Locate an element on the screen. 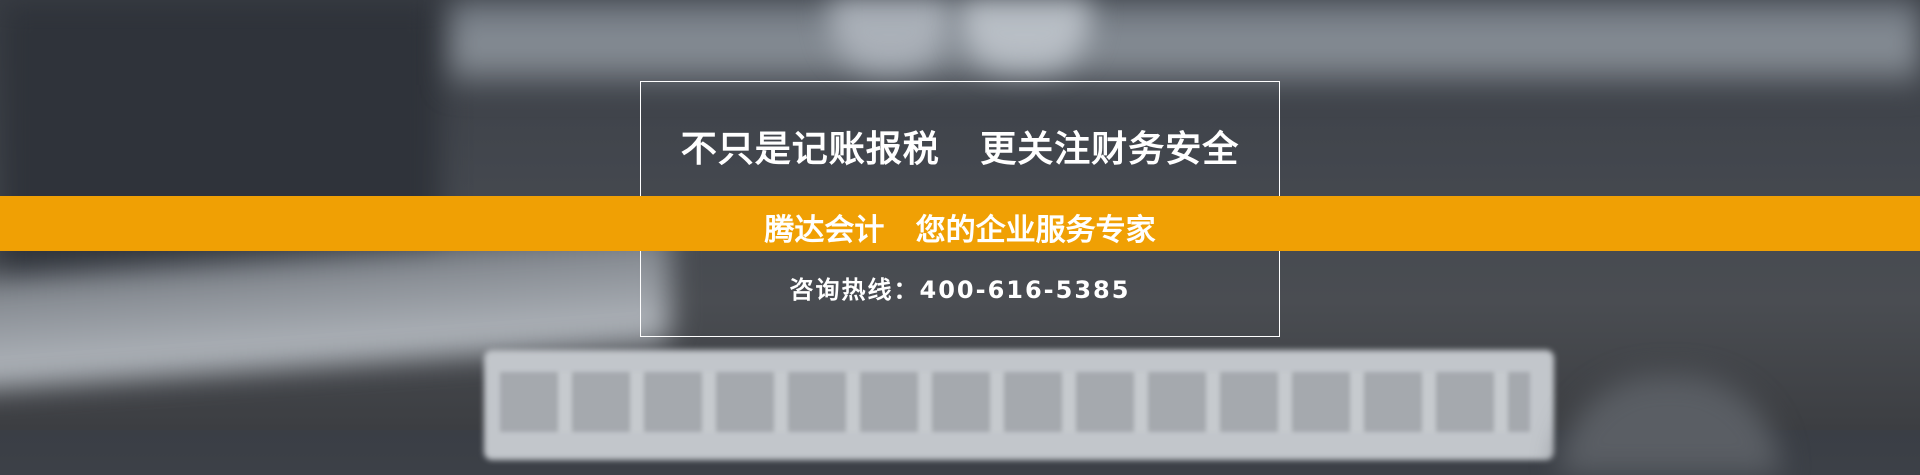 The height and width of the screenshot is (475, 1920). background-keys is located at coordinates (1015, 402).